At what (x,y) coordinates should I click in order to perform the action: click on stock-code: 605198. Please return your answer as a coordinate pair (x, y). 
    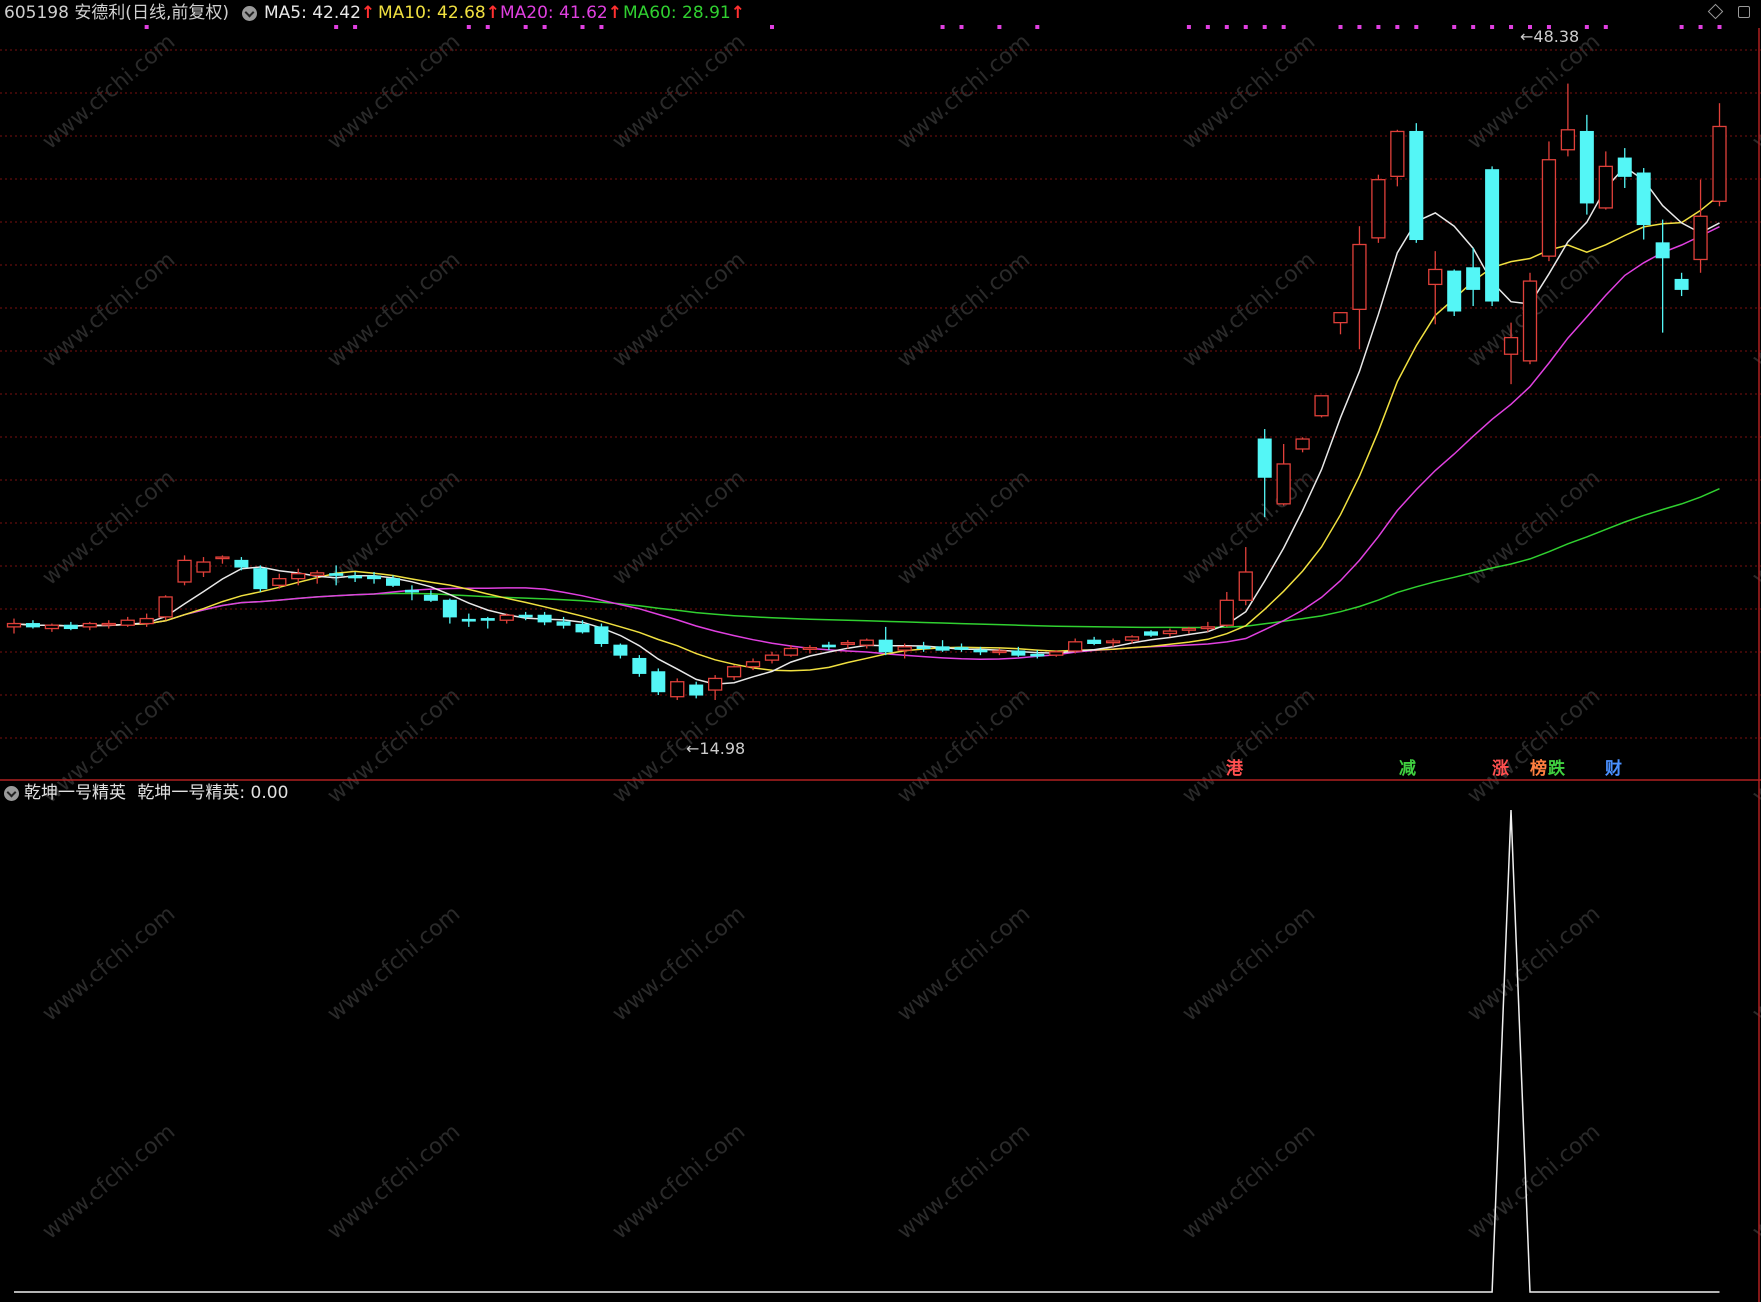
    Looking at the image, I should click on (36, 13).